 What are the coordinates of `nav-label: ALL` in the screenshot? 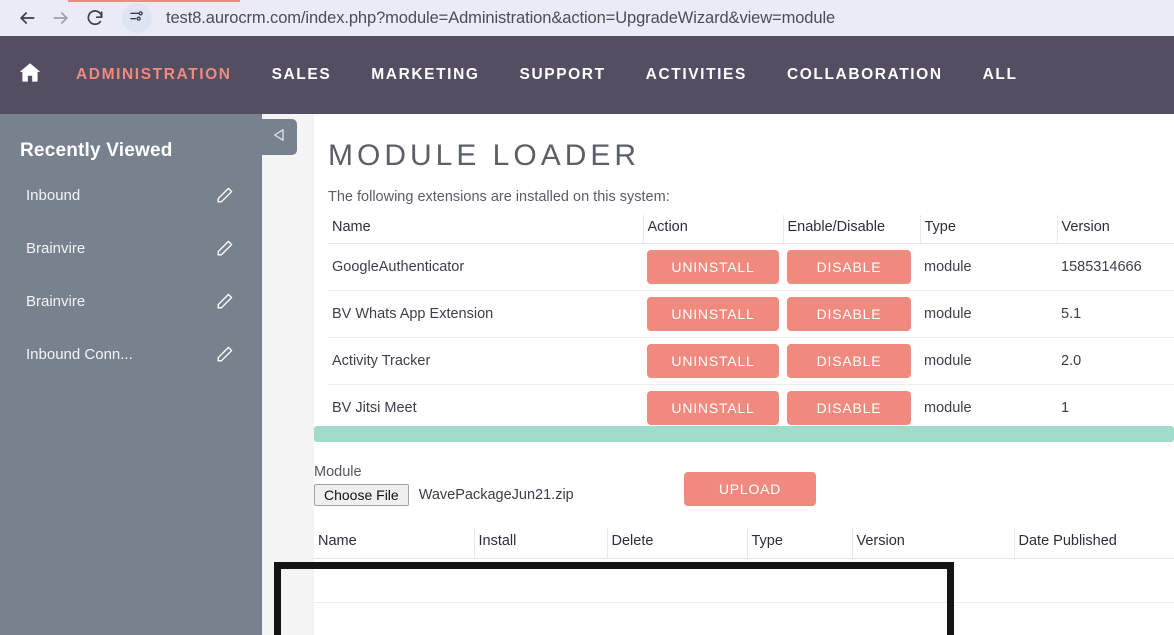 It's located at (1000, 74).